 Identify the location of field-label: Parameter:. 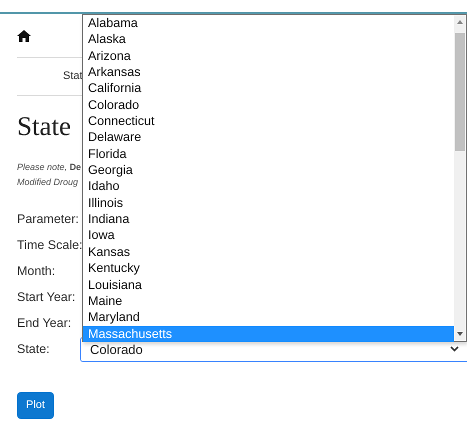
(48, 219).